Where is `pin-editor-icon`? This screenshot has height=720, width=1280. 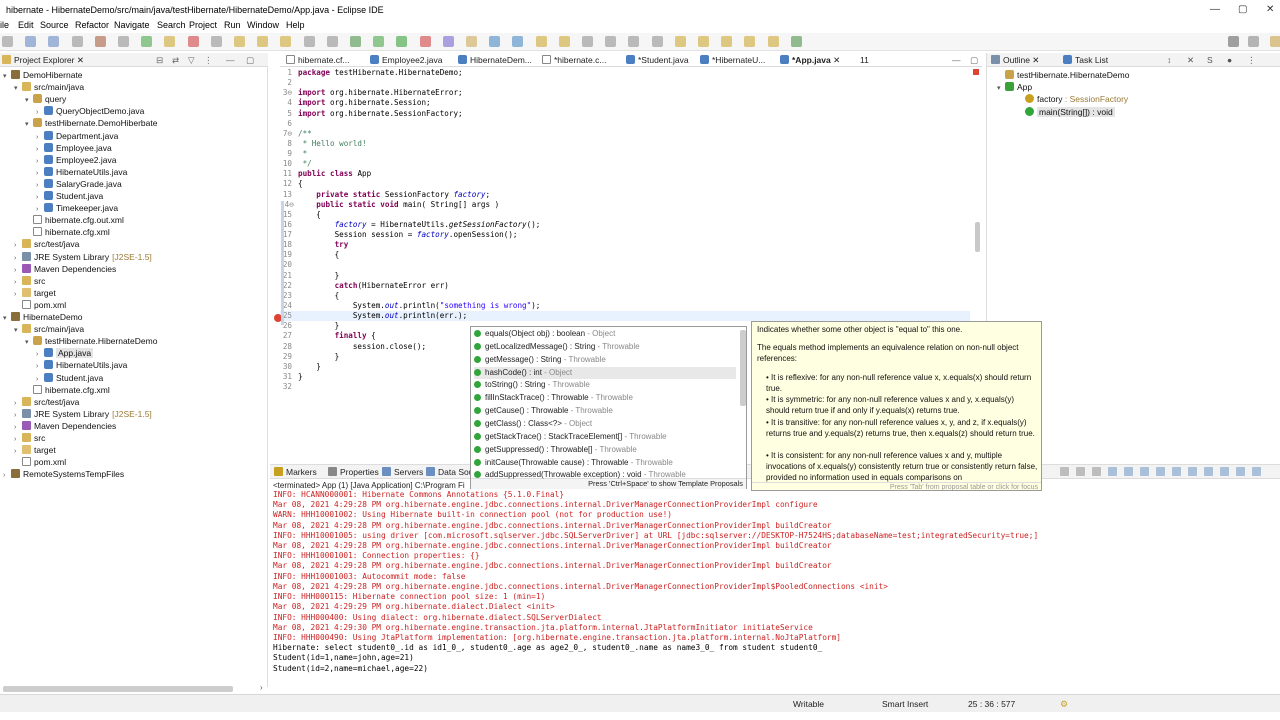
pin-editor-icon is located at coordinates (796, 41).